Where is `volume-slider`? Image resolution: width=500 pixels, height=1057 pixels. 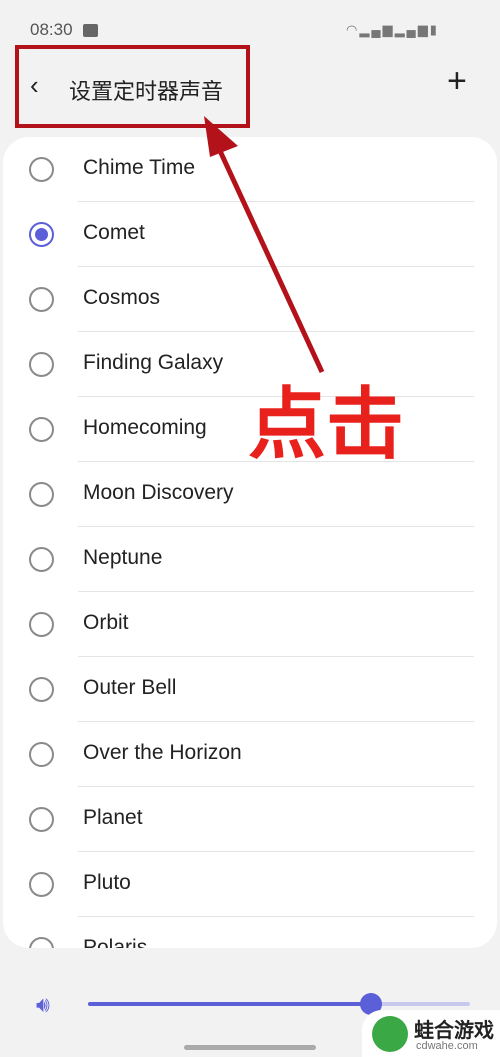 volume-slider is located at coordinates (279, 1004).